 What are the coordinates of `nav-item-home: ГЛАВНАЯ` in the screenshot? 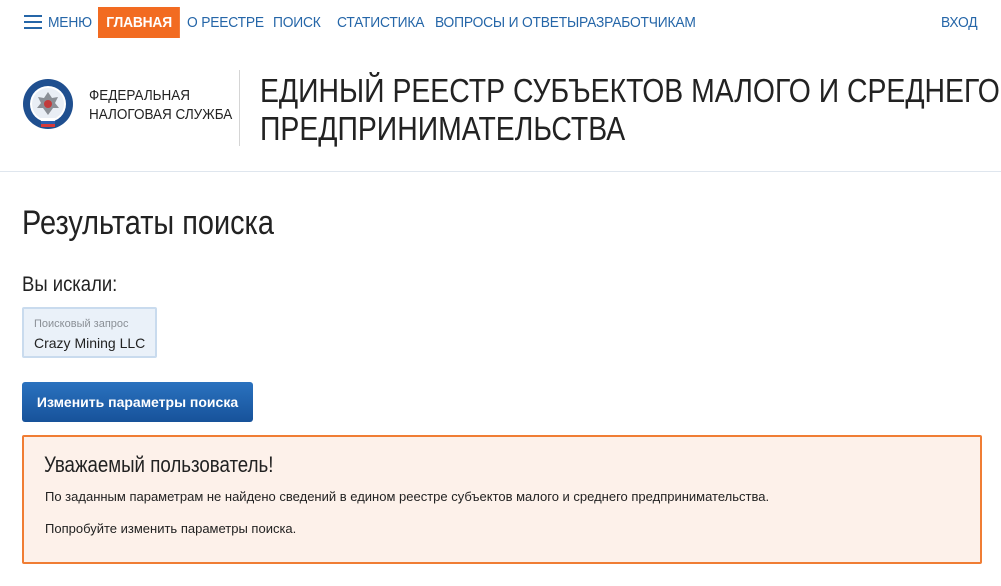 It's located at (139, 22).